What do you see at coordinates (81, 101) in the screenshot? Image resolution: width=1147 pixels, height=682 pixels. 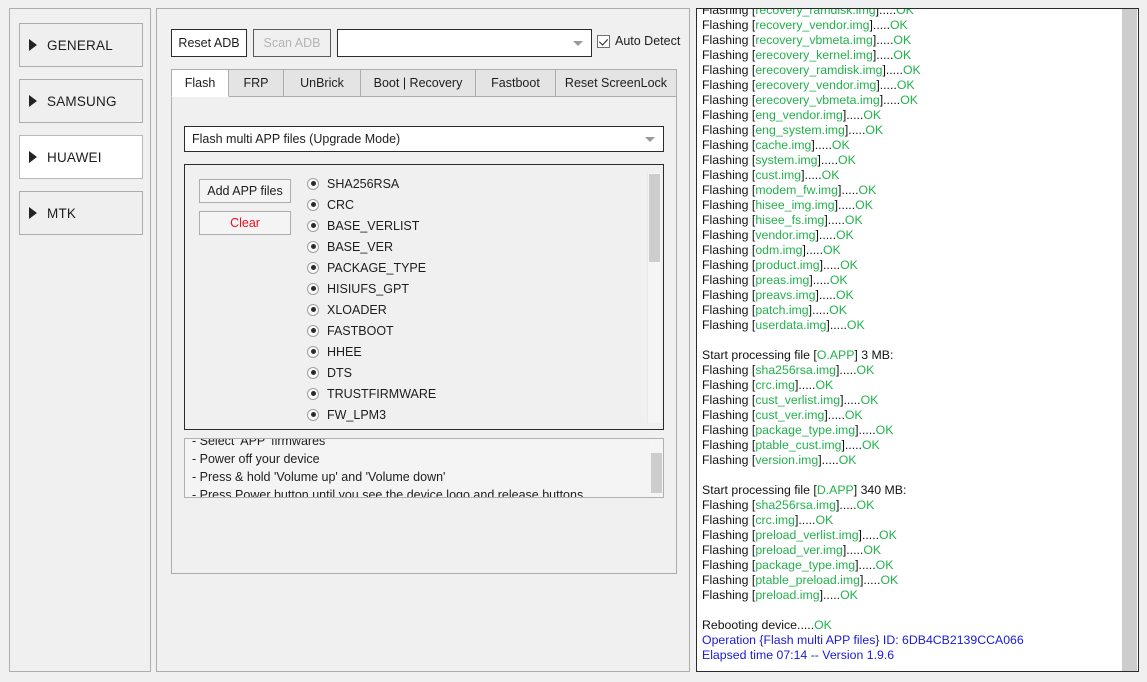 I see `sidebar-item-samsung: SAMSUNG` at bounding box center [81, 101].